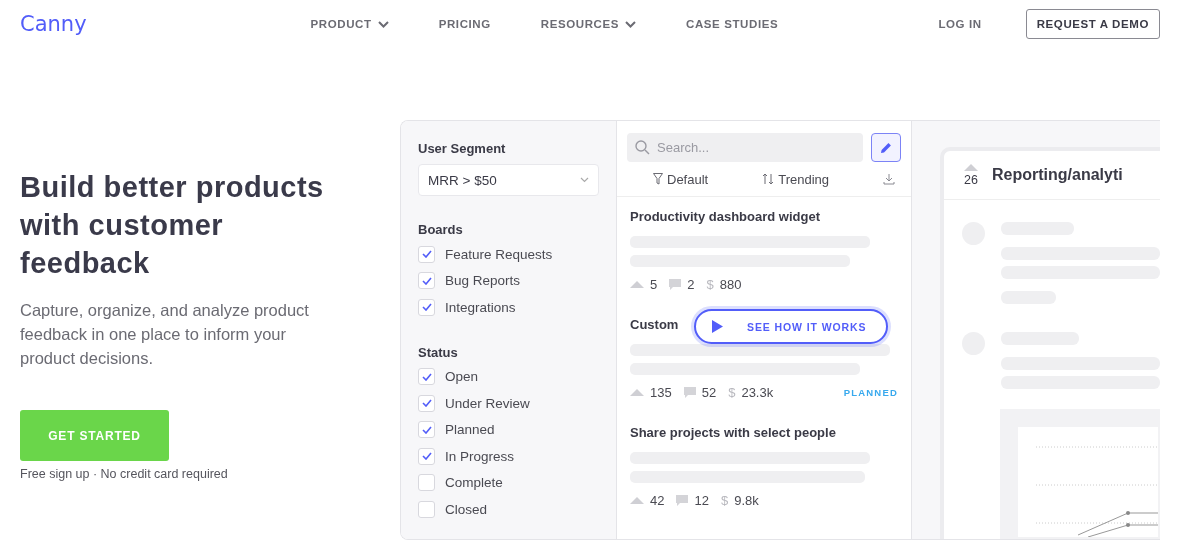  I want to click on checkbox-label: Planned, so click(470, 430).